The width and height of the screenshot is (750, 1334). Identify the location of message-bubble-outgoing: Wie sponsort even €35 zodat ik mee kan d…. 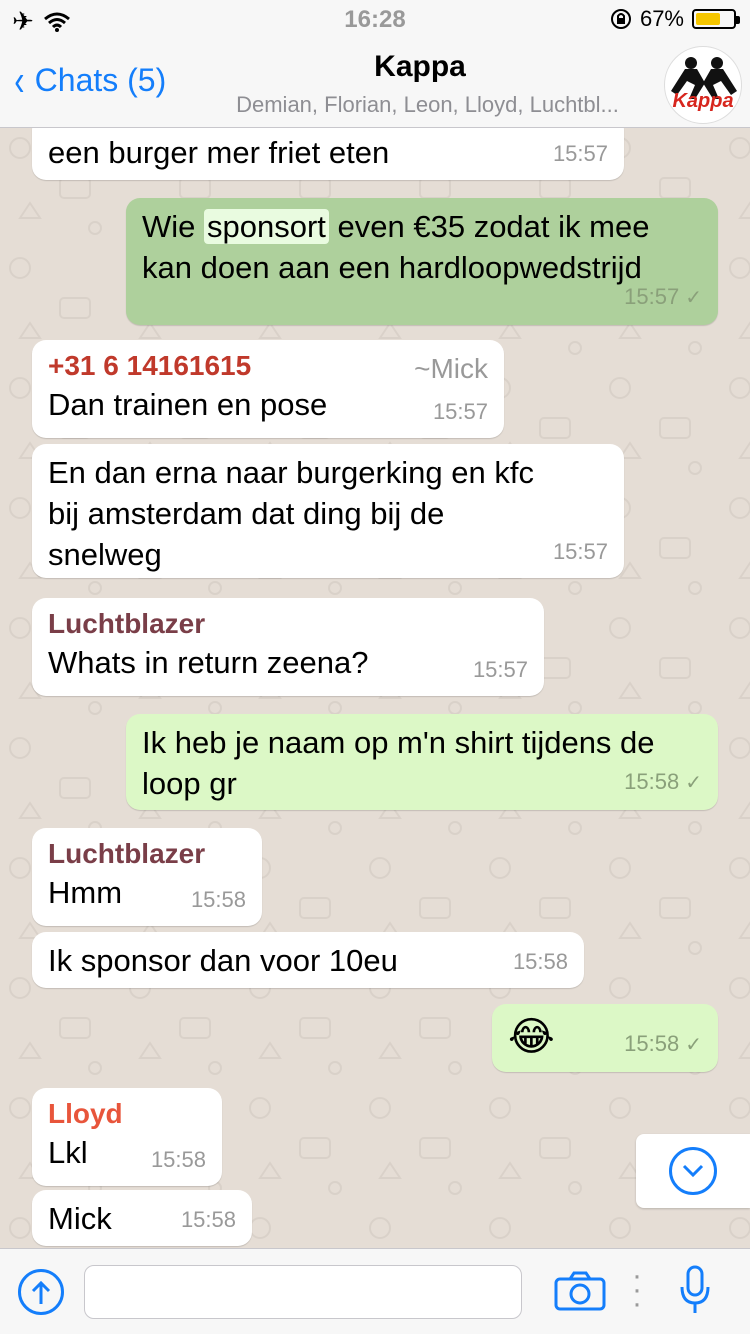
(422, 261).